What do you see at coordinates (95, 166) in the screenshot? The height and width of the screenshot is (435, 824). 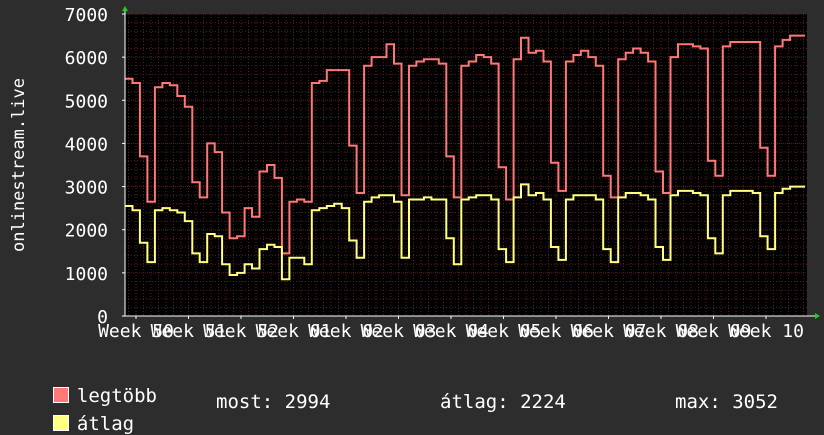 I see `y-tick-labels: 01000200030004000500060007000` at bounding box center [95, 166].